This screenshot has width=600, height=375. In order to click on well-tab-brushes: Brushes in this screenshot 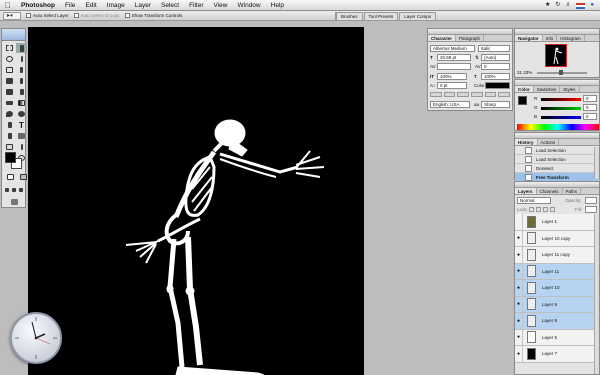, I will do `click(349, 16)`.